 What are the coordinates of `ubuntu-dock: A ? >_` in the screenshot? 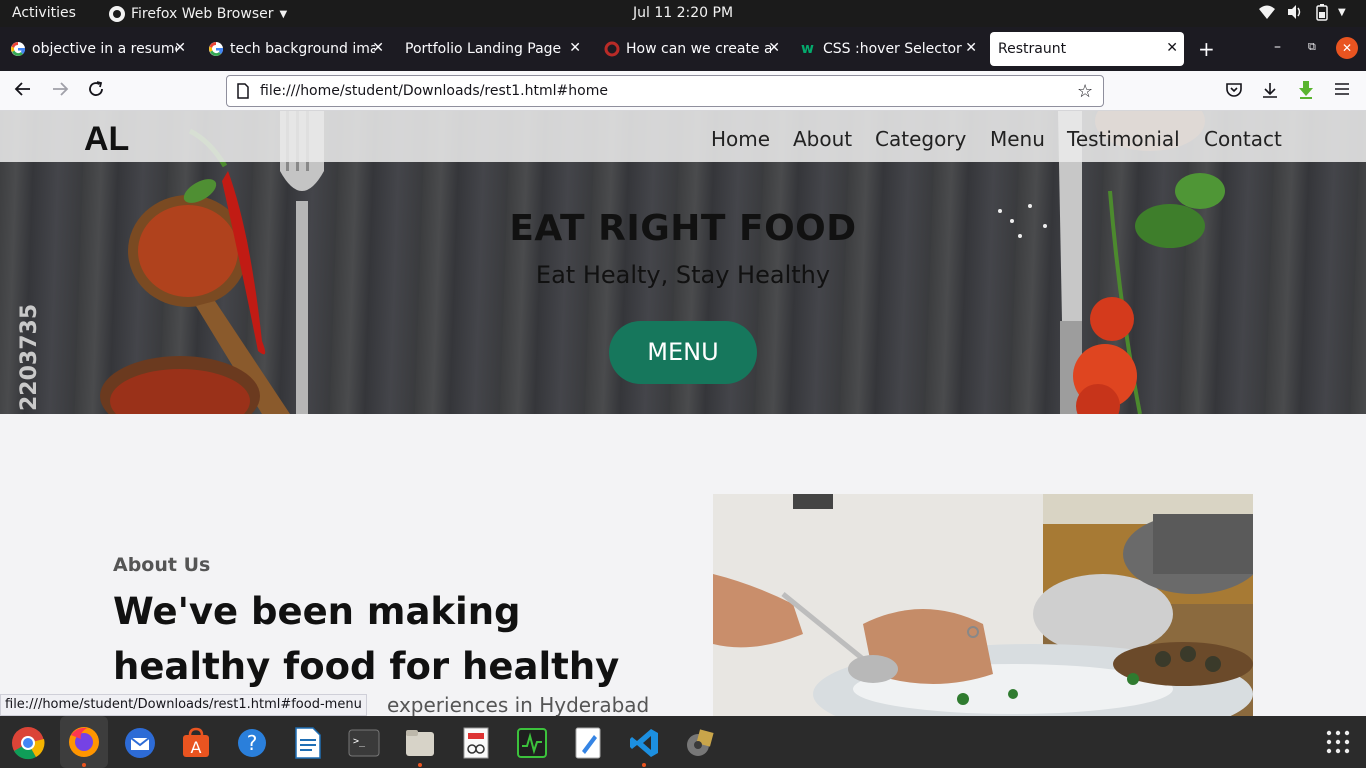 It's located at (683, 742).